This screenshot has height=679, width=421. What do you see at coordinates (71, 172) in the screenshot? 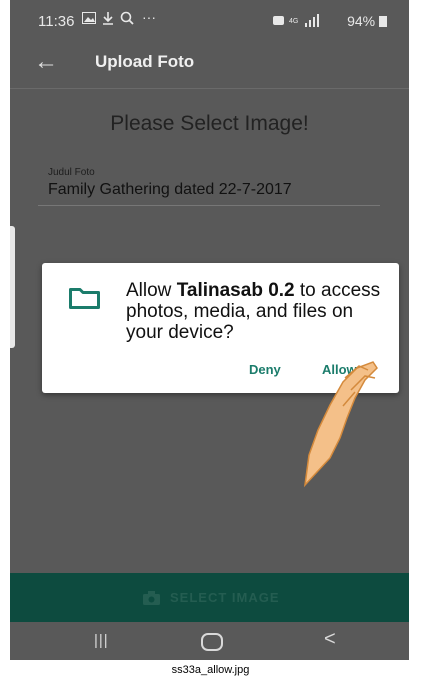
I see `photo-title-label: Judul Foto` at bounding box center [71, 172].